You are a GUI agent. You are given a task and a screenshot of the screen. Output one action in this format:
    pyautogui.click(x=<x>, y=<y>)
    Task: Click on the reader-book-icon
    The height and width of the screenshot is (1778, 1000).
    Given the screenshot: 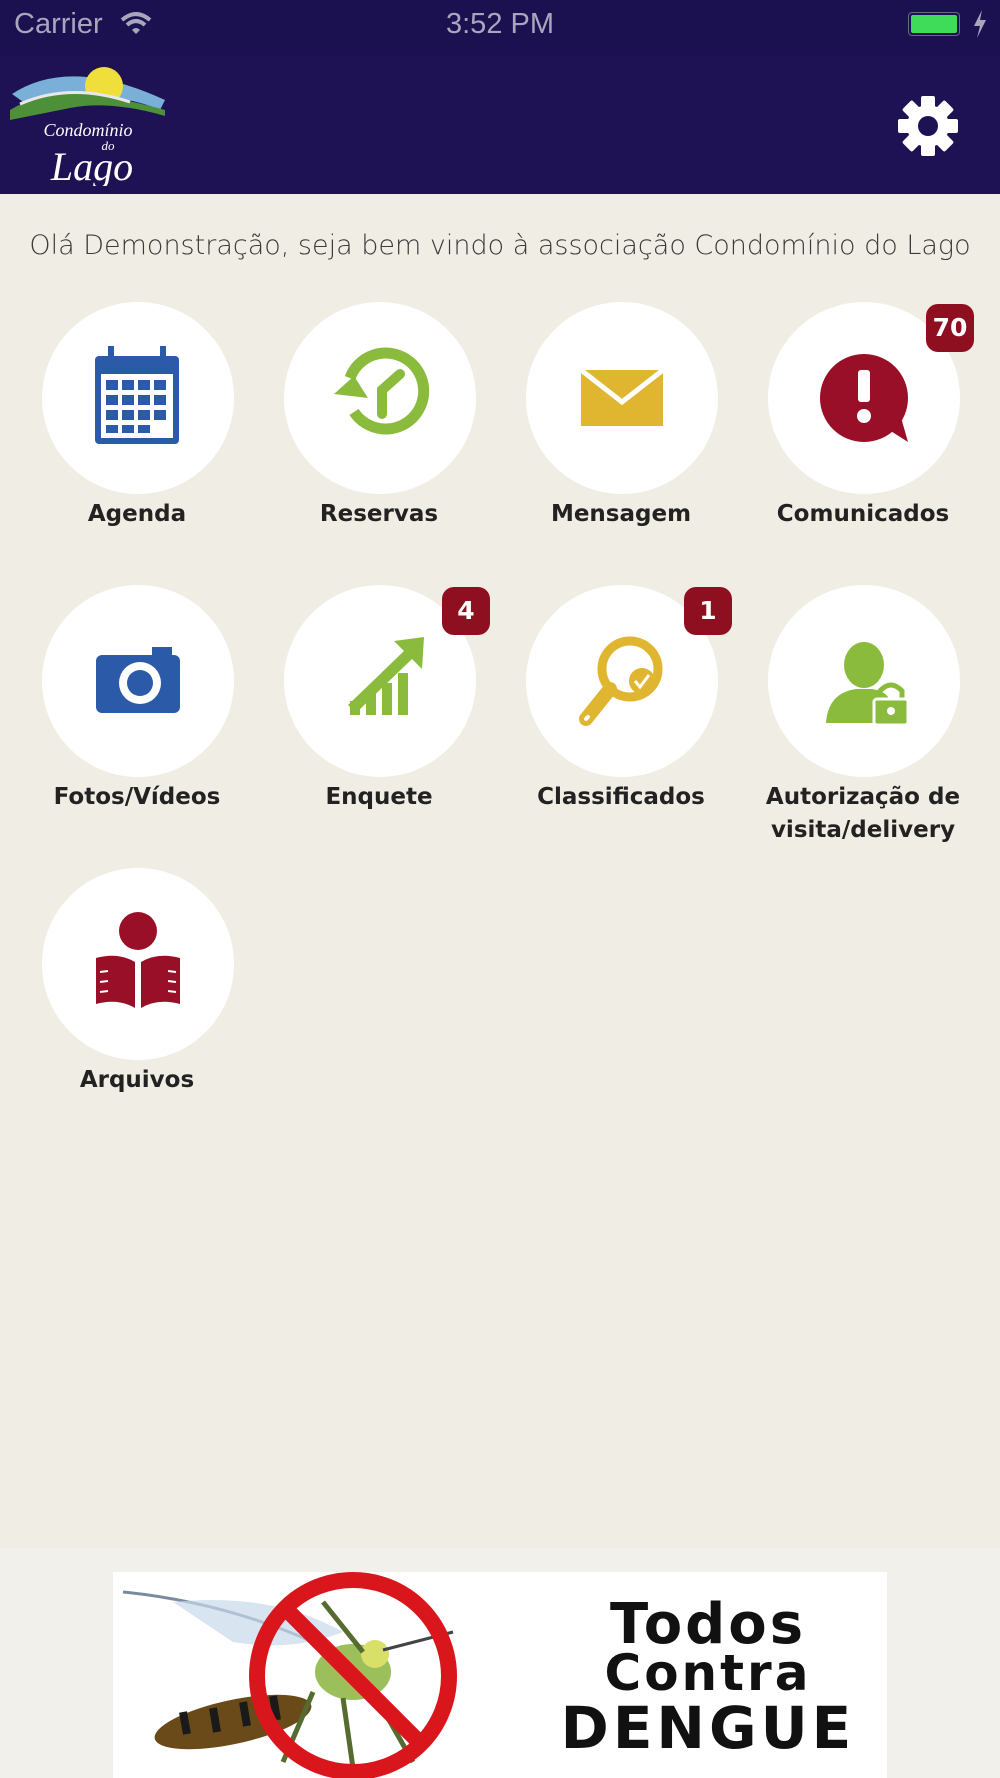 What is the action you would take?
    pyautogui.click(x=138, y=960)
    